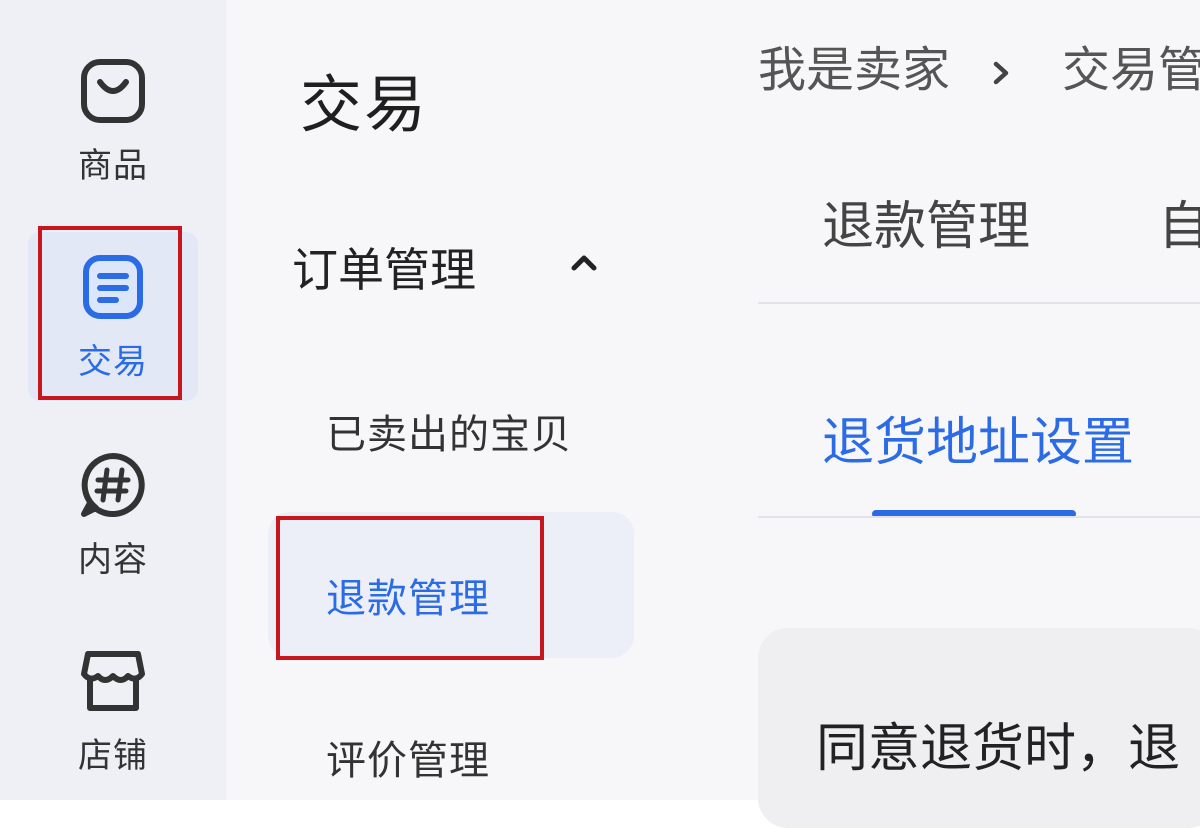 Image resolution: width=1200 pixels, height=828 pixels. I want to click on document-list-icon, so click(113, 287).